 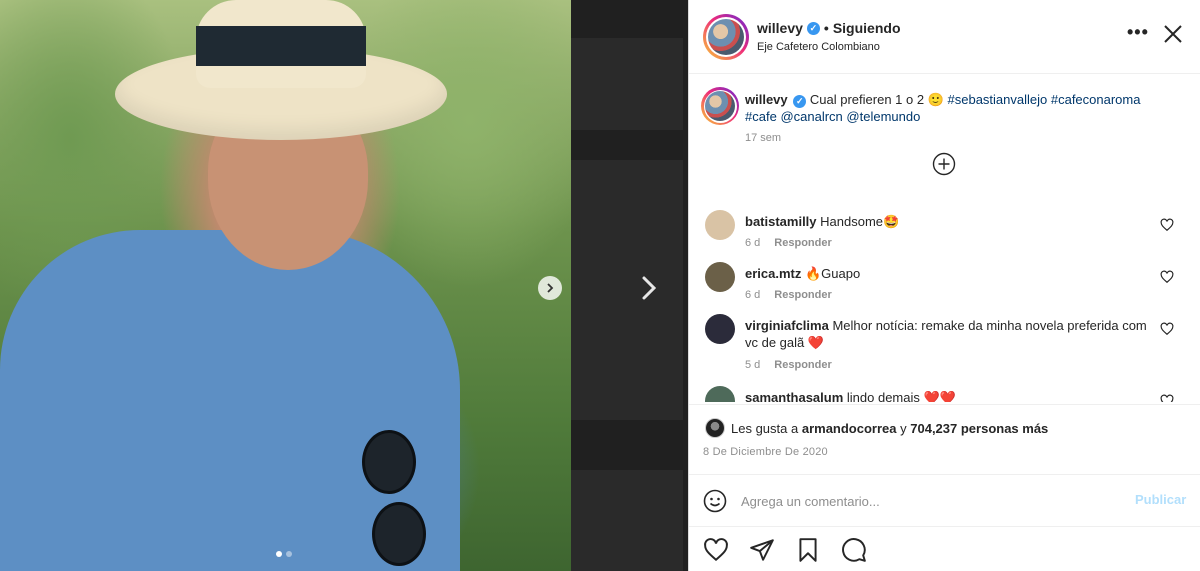 What do you see at coordinates (931, 501) in the screenshot?
I see `comment-input` at bounding box center [931, 501].